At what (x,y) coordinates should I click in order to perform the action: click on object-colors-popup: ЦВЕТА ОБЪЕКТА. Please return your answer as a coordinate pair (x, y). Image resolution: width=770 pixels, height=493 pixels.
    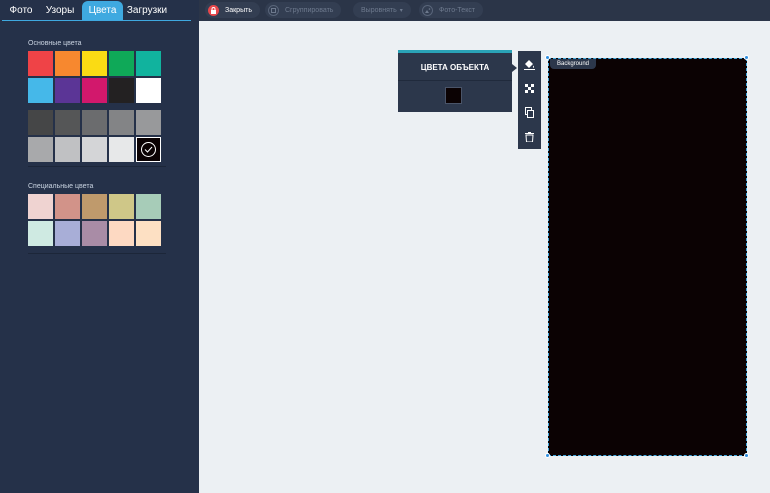
    Looking at the image, I should click on (455, 81).